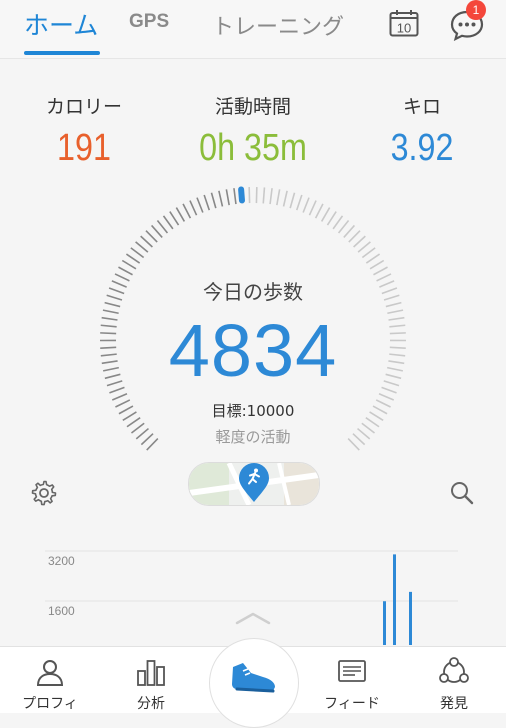  Describe the element at coordinates (44, 493) in the screenshot. I see `settings-gear-icon` at that location.